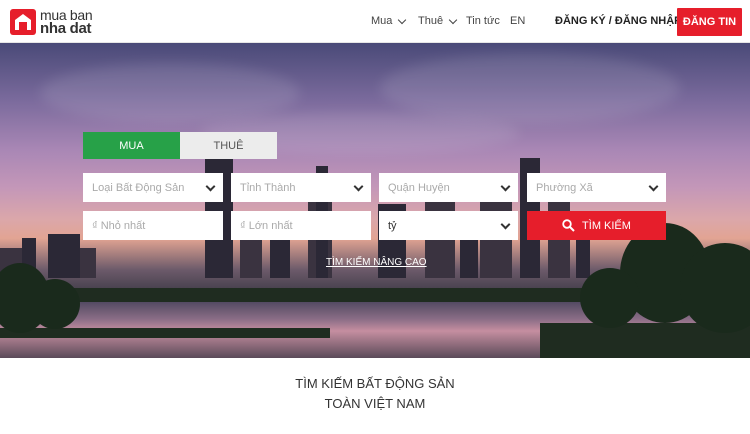 The width and height of the screenshot is (750, 434). Describe the element at coordinates (419, 187) in the screenshot. I see `district-value: Quận Huyện` at that location.